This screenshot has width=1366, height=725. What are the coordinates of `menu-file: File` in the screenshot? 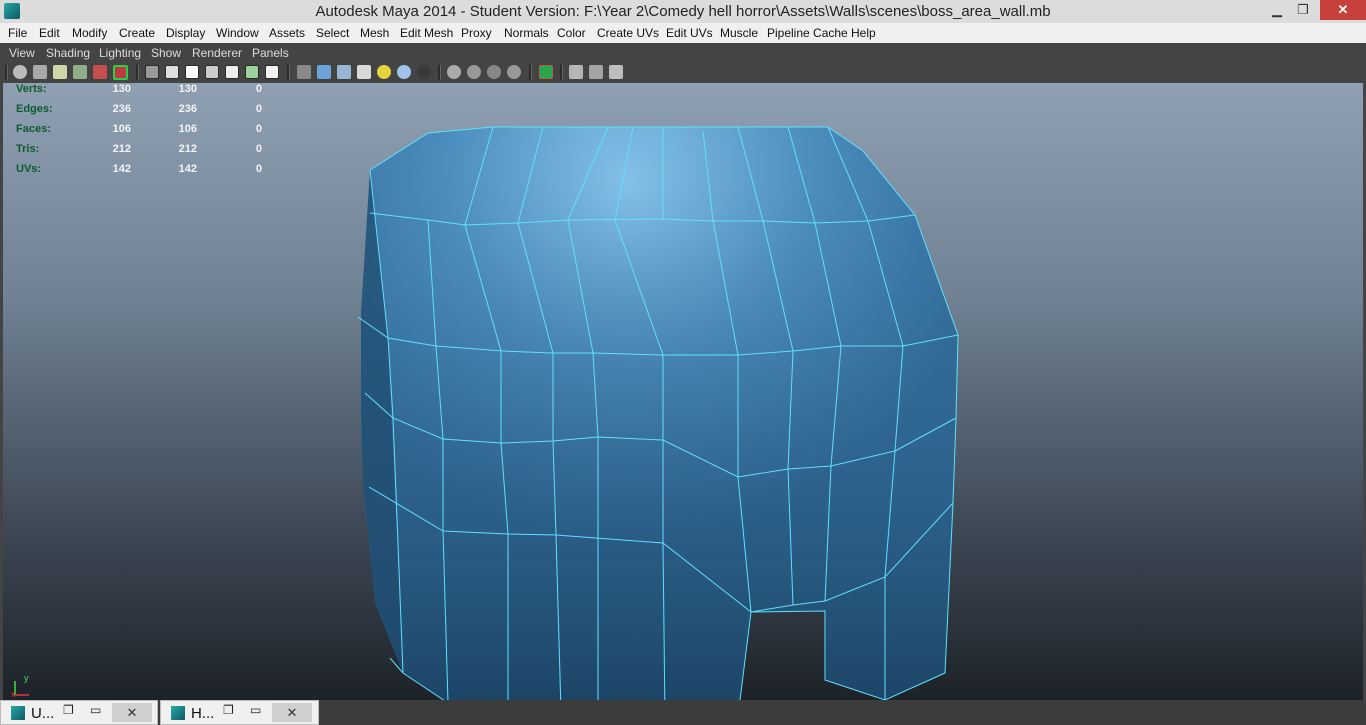 It's located at (17, 33).